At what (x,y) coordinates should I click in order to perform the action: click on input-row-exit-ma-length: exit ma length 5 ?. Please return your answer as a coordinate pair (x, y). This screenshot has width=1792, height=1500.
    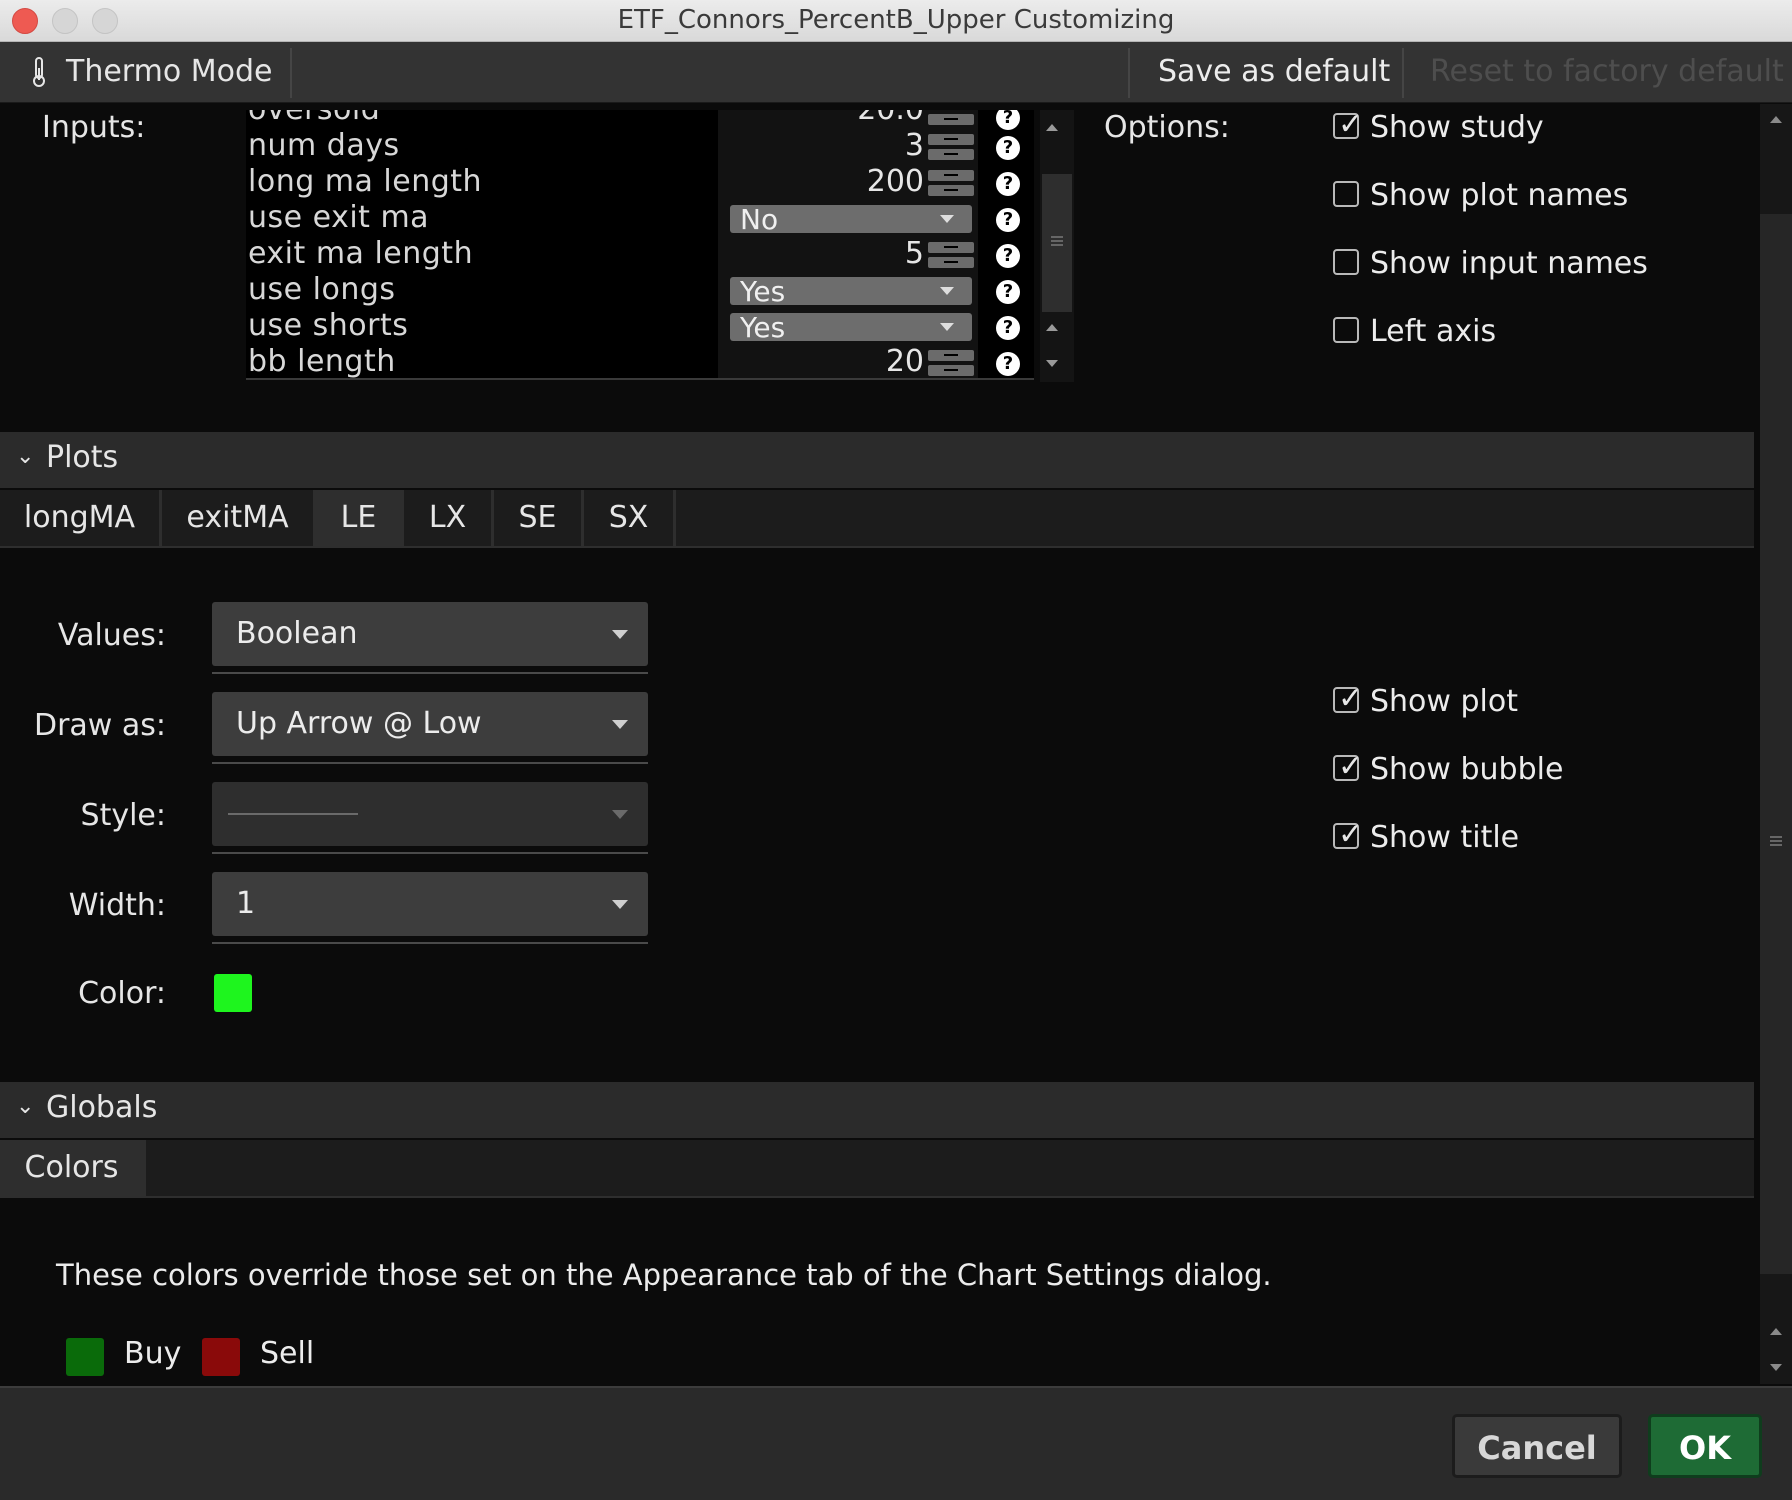
    Looking at the image, I should click on (640, 255).